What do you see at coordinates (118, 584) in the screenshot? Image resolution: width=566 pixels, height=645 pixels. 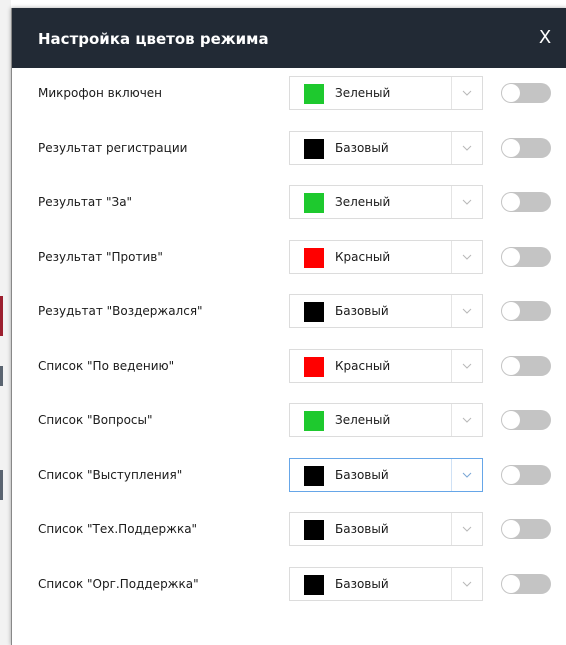 I see `setting-label: Список "Орг.Поддержка"` at bounding box center [118, 584].